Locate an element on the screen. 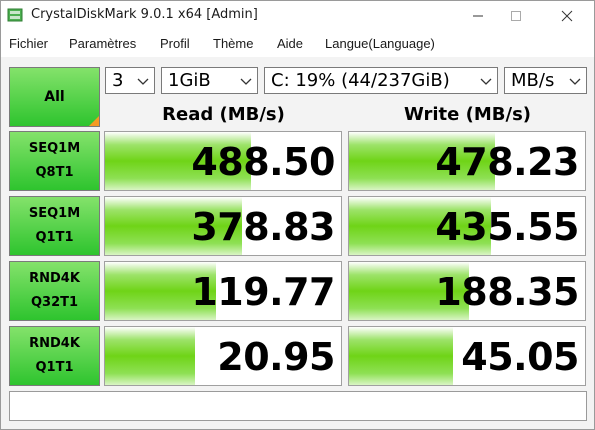  minimize-icon is located at coordinates (478, 16).